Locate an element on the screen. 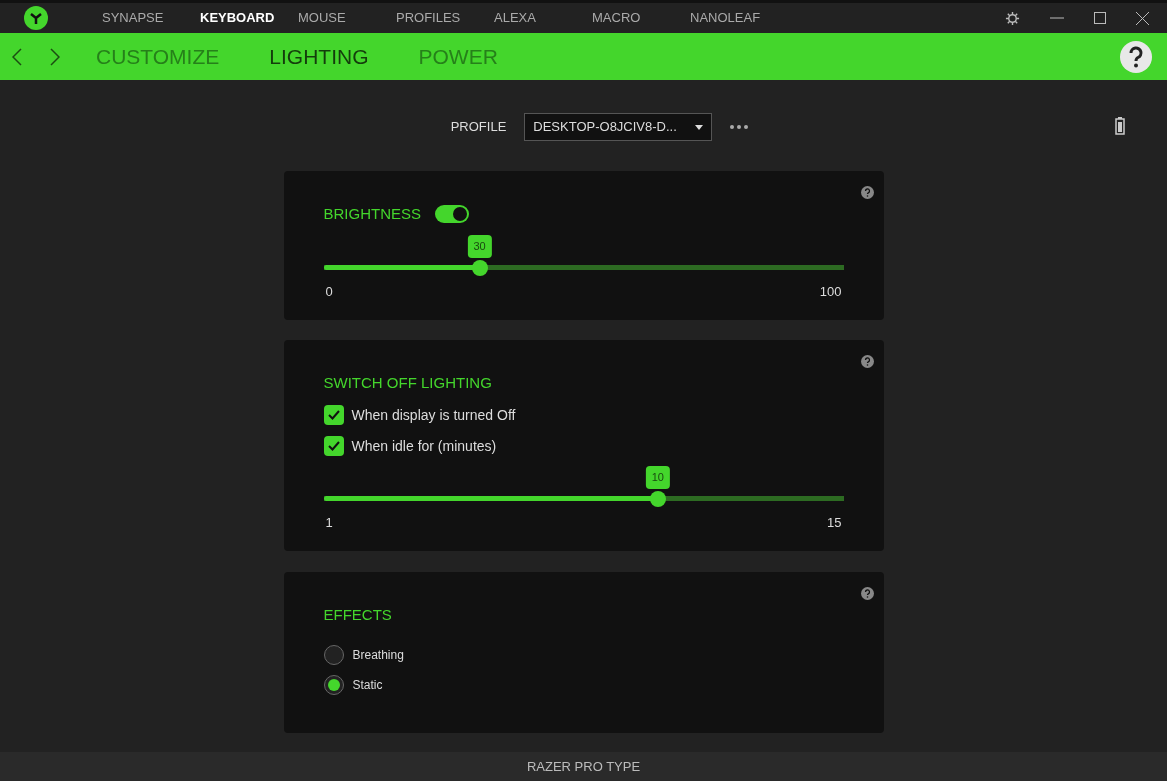 The height and width of the screenshot is (781, 1167). settings-icon is located at coordinates (1012, 18).